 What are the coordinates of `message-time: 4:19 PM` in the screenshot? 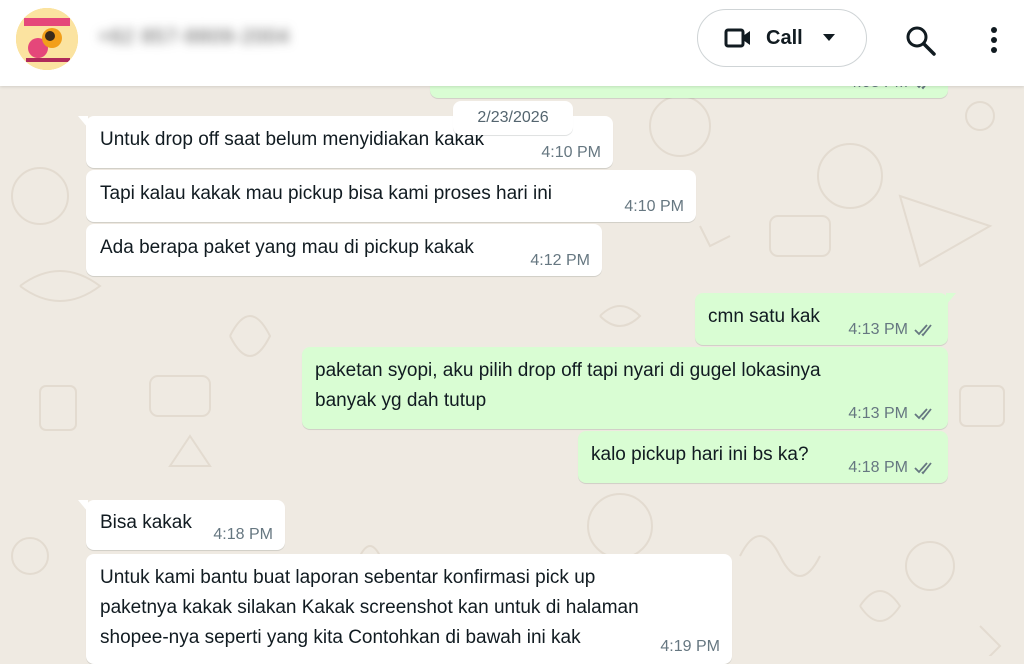 It's located at (690, 646).